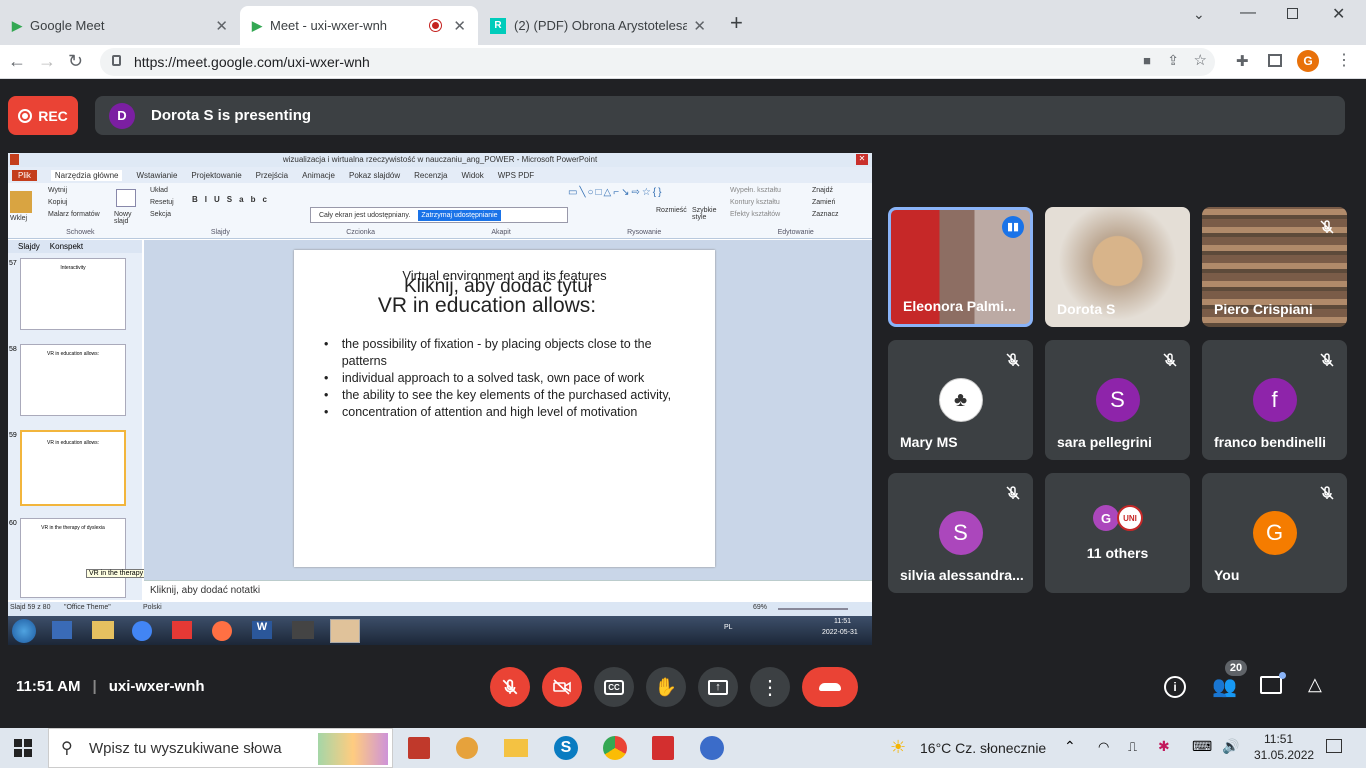 The width and height of the screenshot is (1366, 768). What do you see at coordinates (1164, 746) in the screenshot?
I see `gift-icon: ✱` at bounding box center [1164, 746].